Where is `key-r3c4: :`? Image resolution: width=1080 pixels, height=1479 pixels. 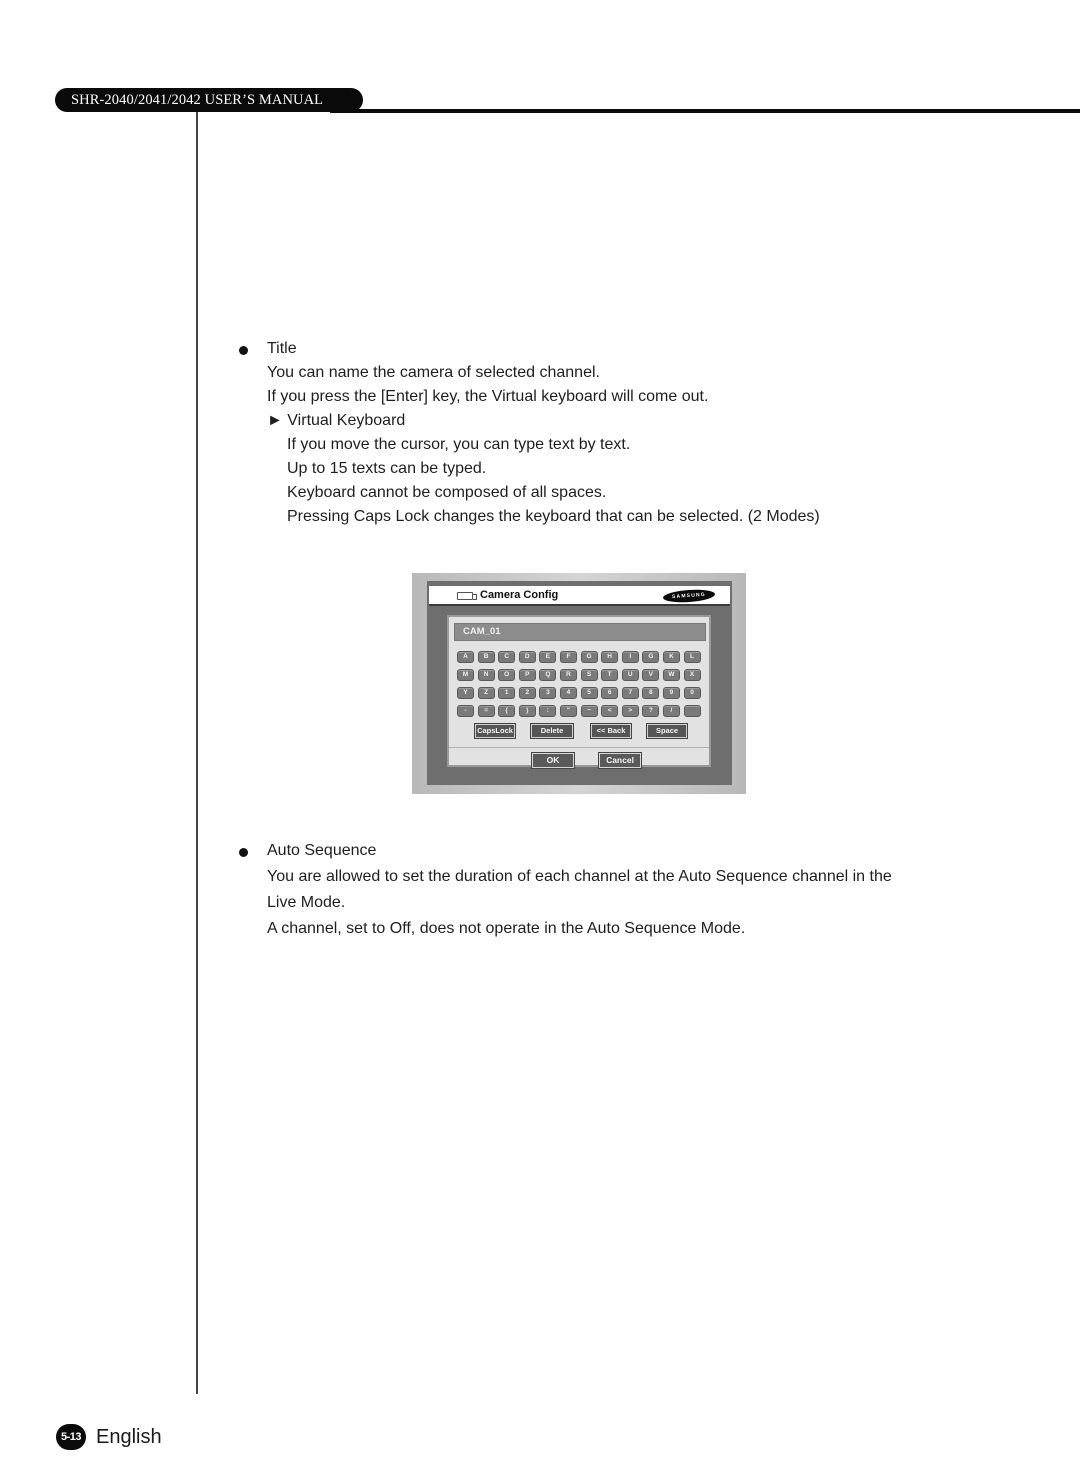
key-r3c4: : is located at coordinates (548, 711).